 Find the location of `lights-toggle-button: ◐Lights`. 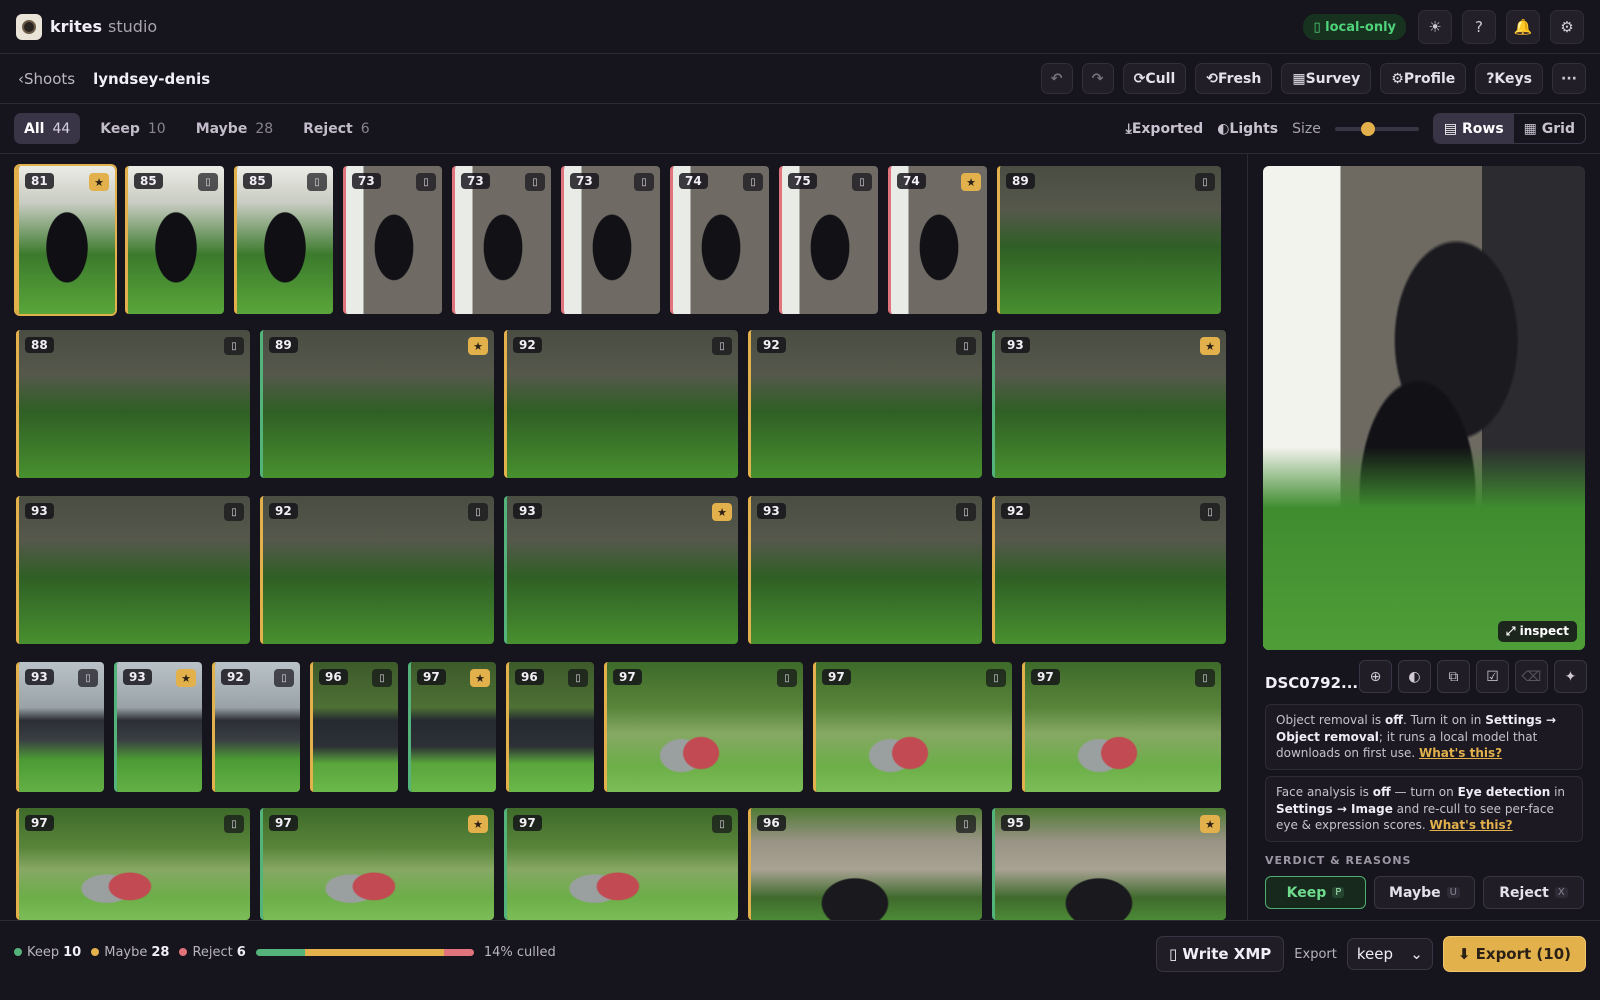

lights-toggle-button: ◐Lights is located at coordinates (1247, 129).